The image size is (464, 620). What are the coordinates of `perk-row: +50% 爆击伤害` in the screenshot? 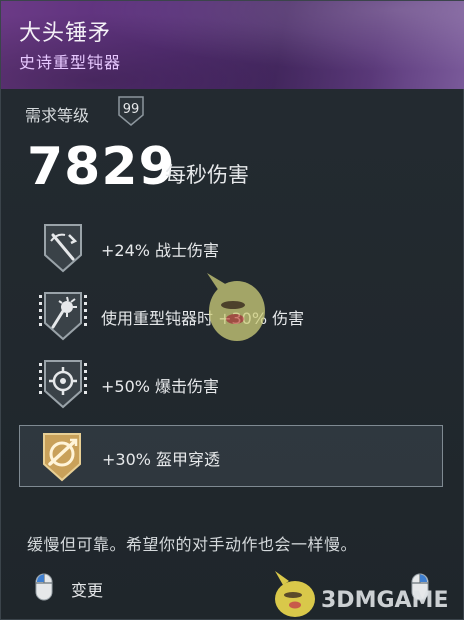 It's located at (235, 384).